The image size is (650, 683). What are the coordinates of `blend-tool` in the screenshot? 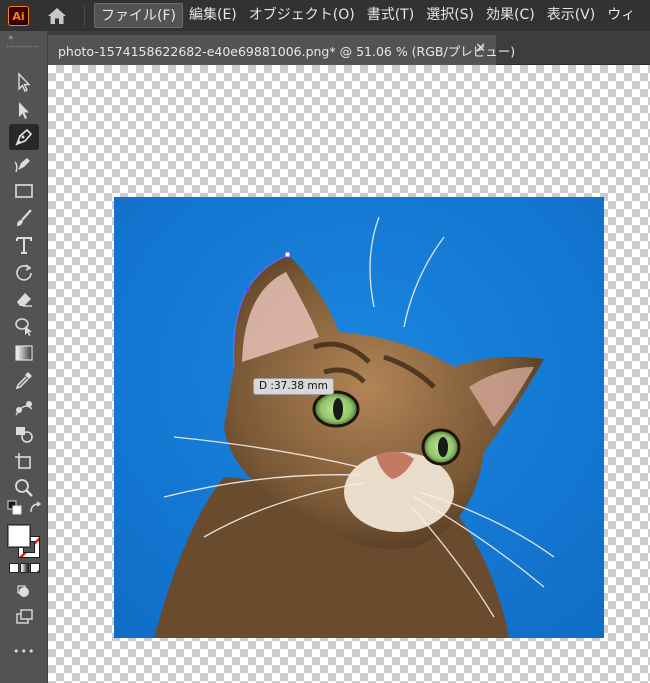 It's located at (24, 407).